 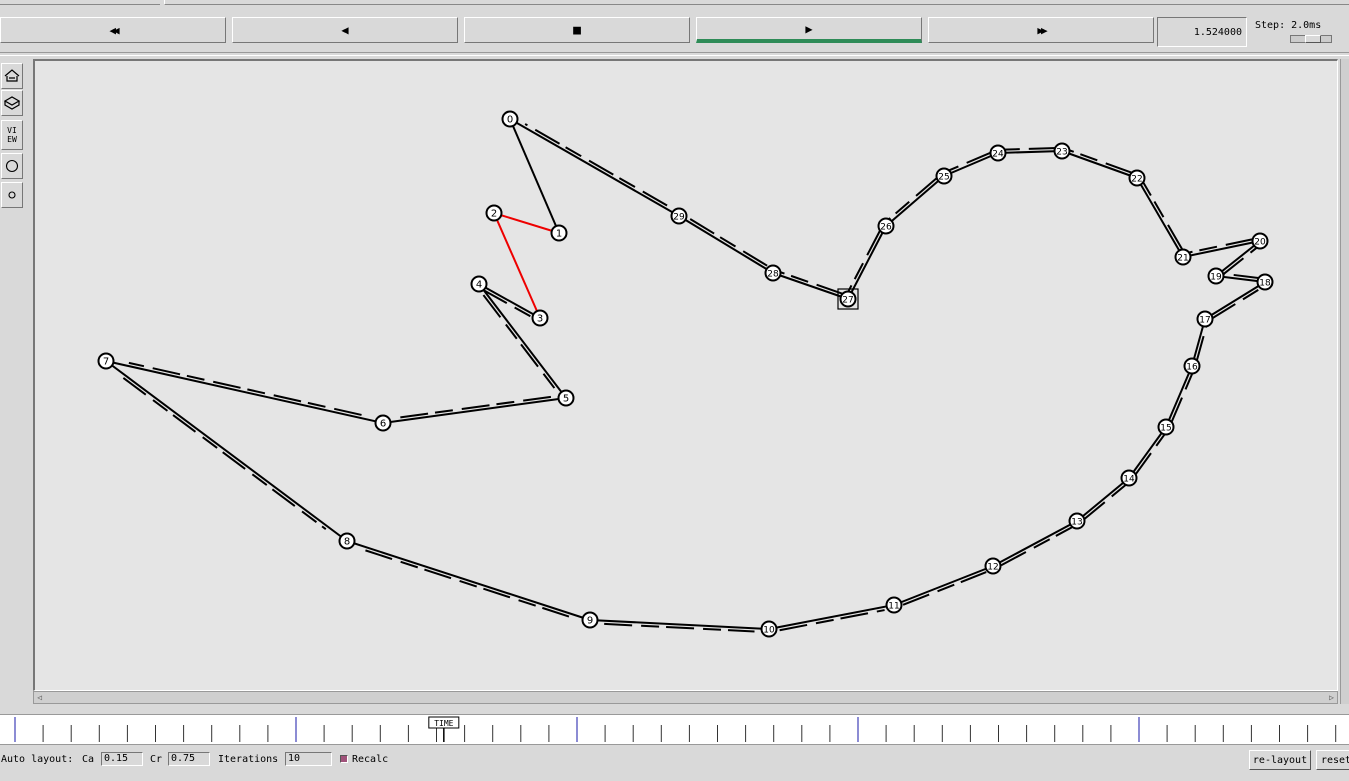 What do you see at coordinates (685, 697) in the screenshot?
I see `horizontal-scrollbar: ◁ ▷` at bounding box center [685, 697].